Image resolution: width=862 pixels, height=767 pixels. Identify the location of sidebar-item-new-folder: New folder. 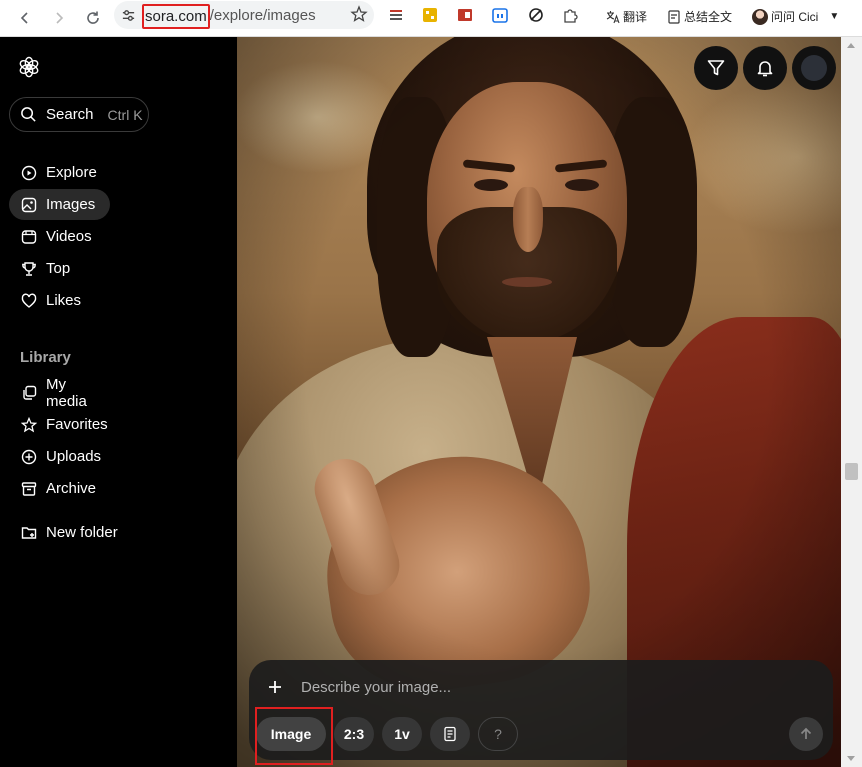
(84, 532).